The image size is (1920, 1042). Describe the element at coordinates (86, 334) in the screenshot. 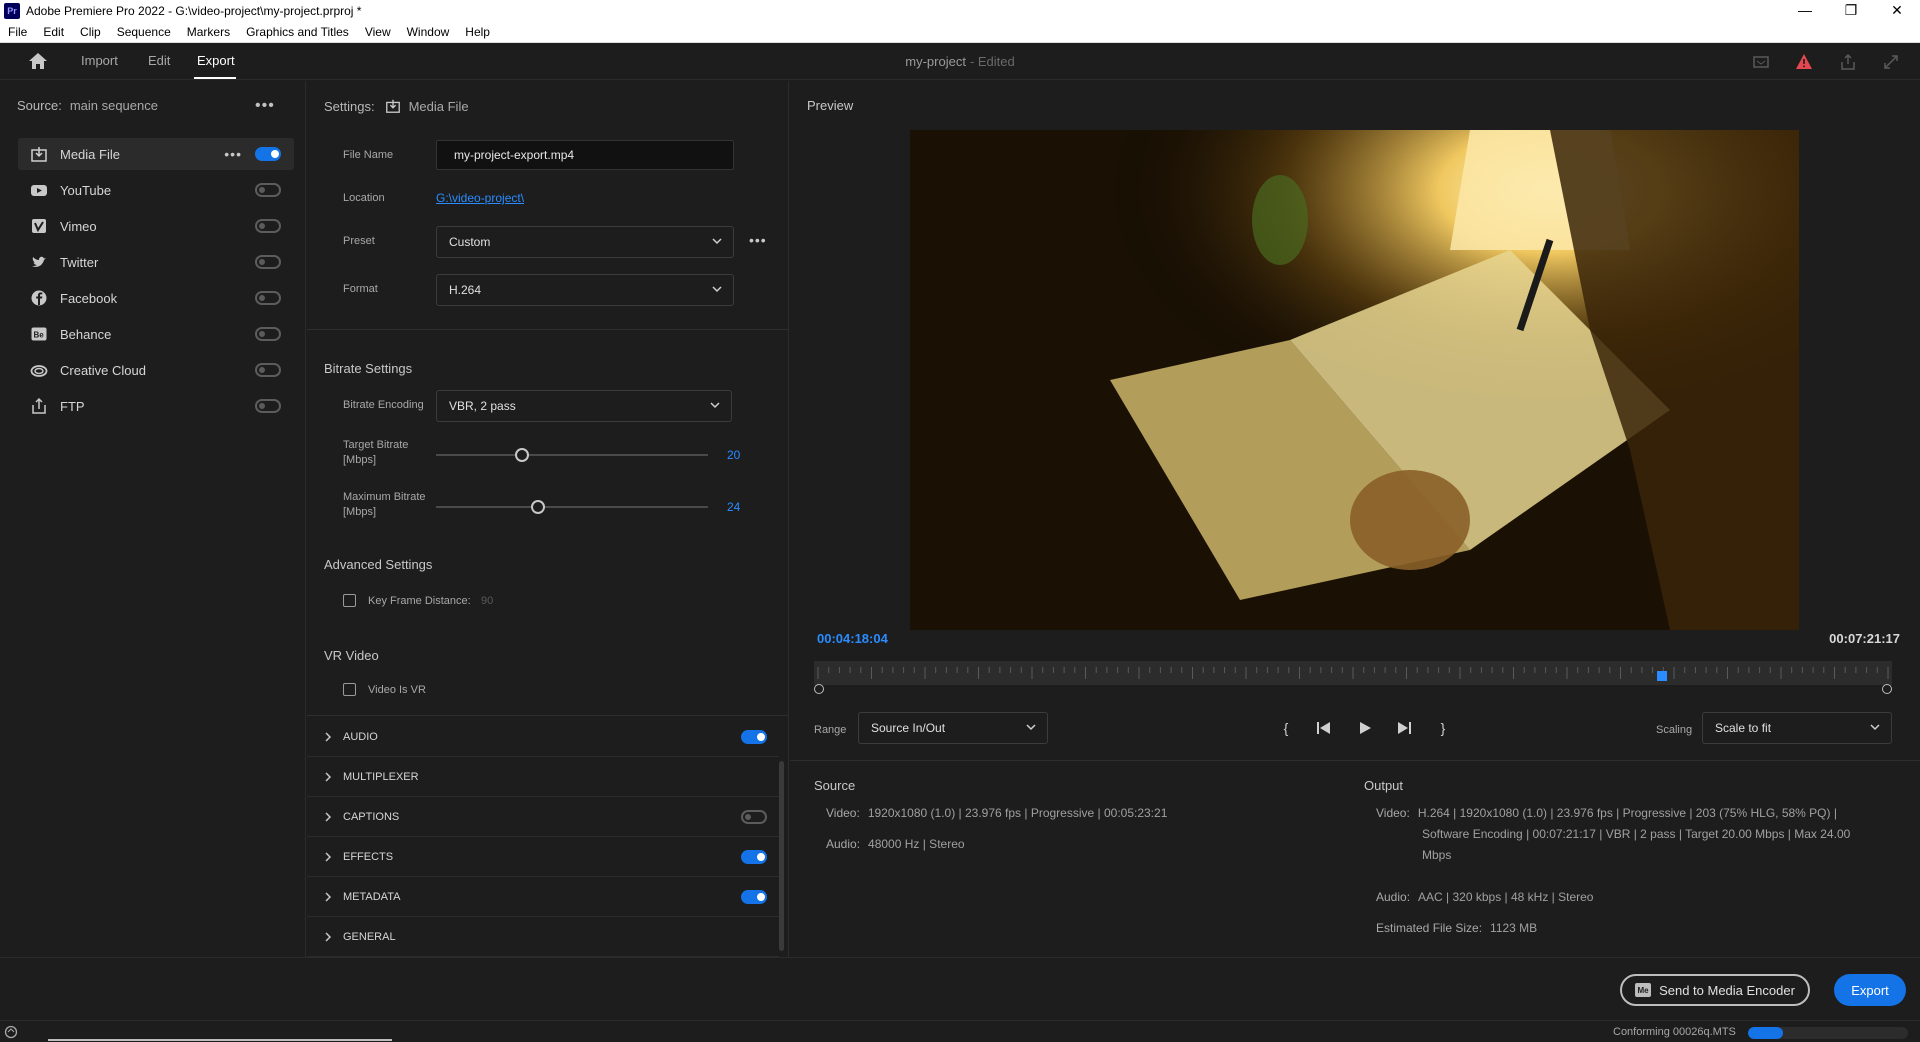

I see `destination-label: Behance` at that location.